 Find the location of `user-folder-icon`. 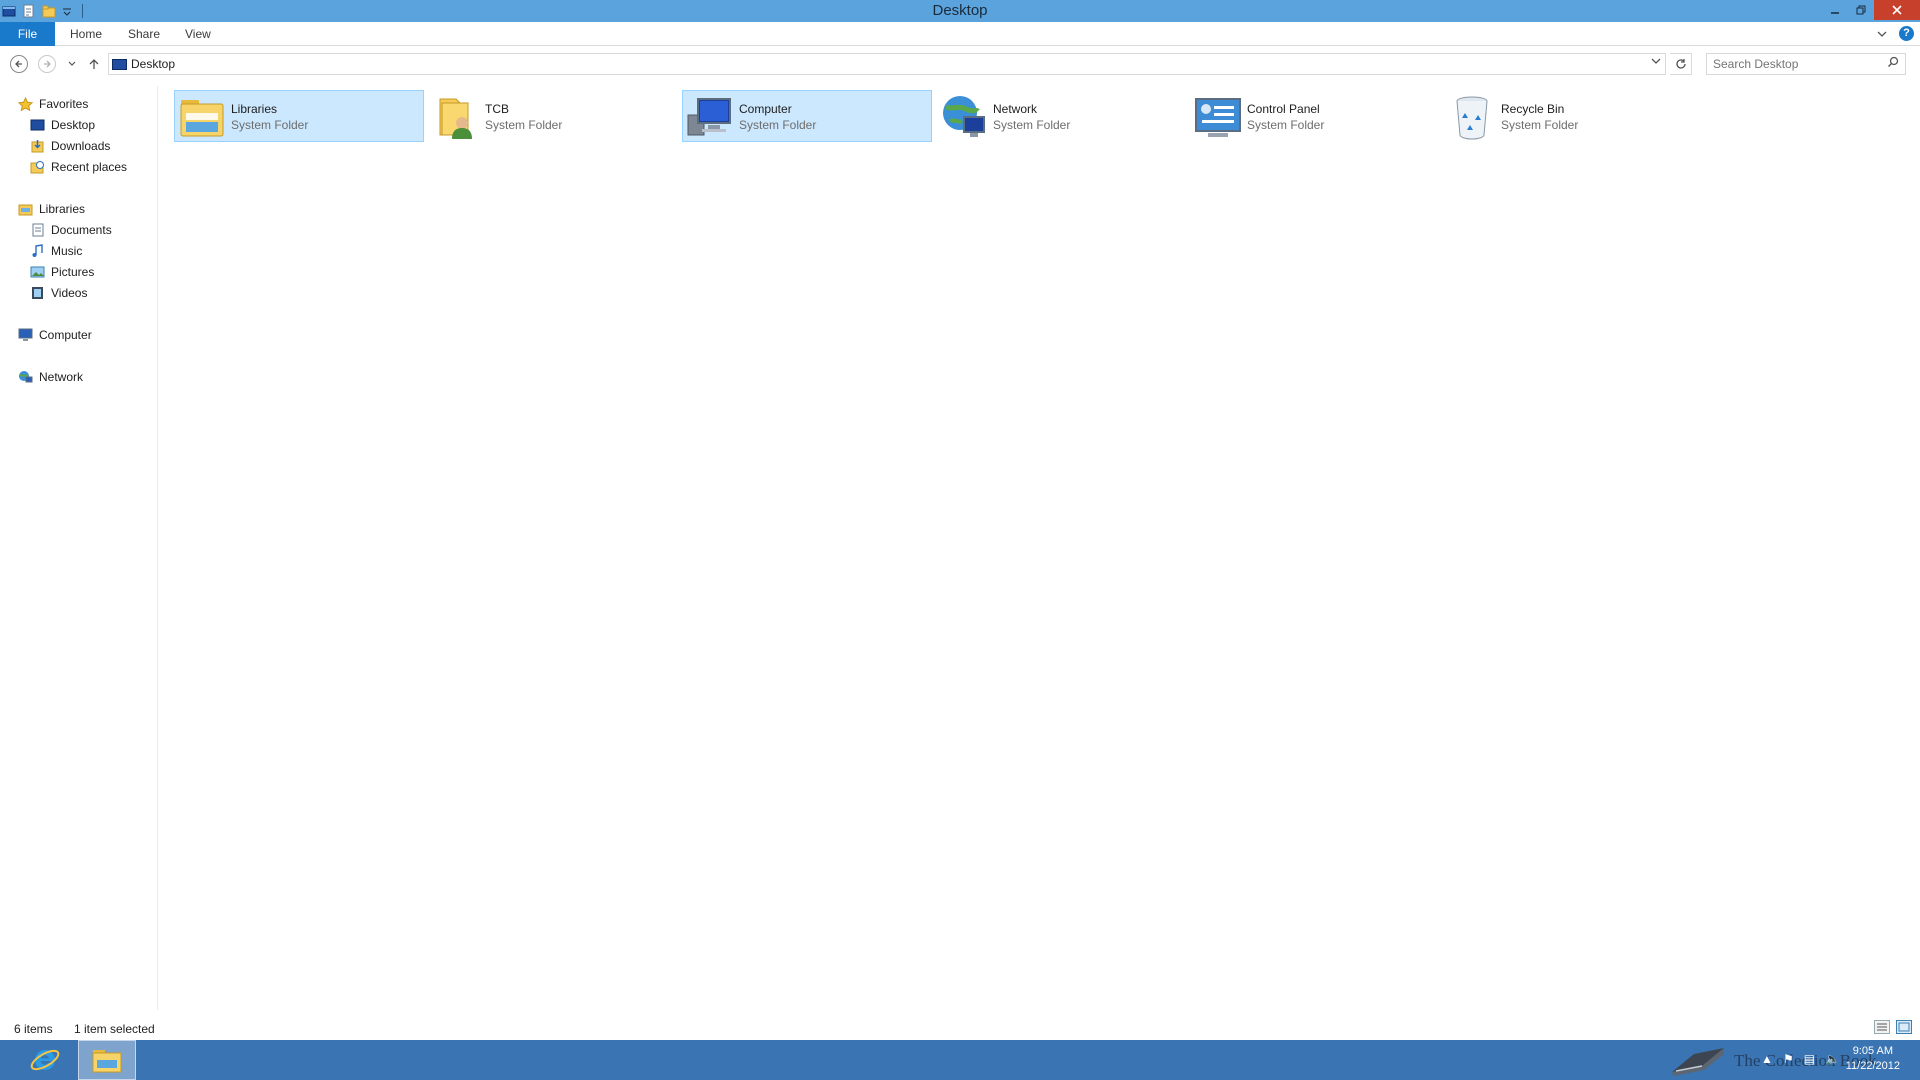

user-folder-icon is located at coordinates (455, 118).